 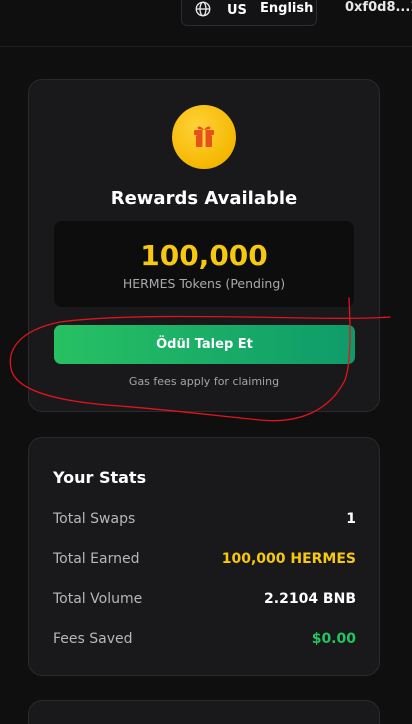 I want to click on gift-badge, so click(x=204, y=137).